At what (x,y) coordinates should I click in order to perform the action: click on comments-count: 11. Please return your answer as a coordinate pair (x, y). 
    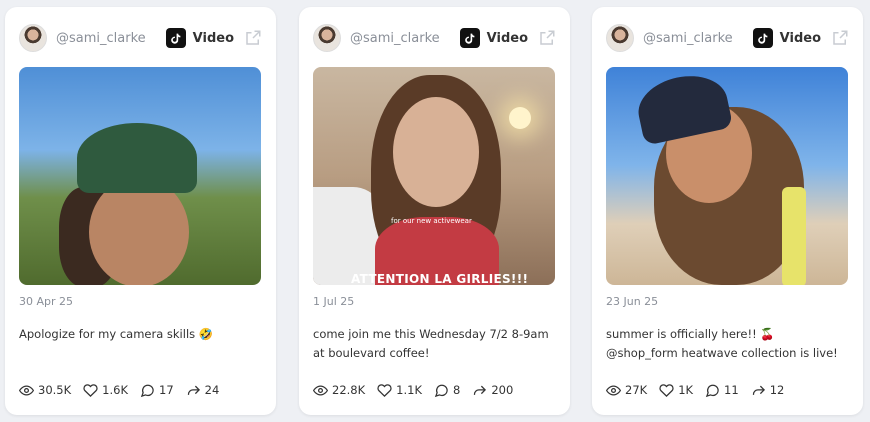
    Looking at the image, I should click on (731, 390).